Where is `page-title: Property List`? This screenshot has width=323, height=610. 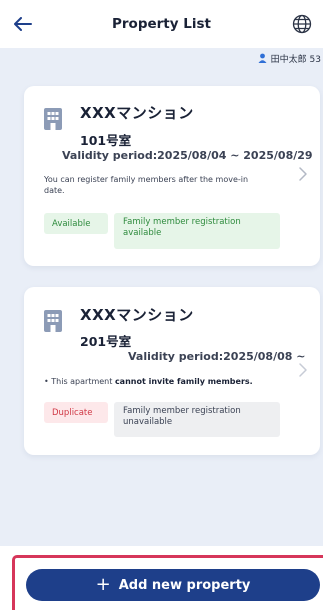 page-title: Property List is located at coordinates (161, 24).